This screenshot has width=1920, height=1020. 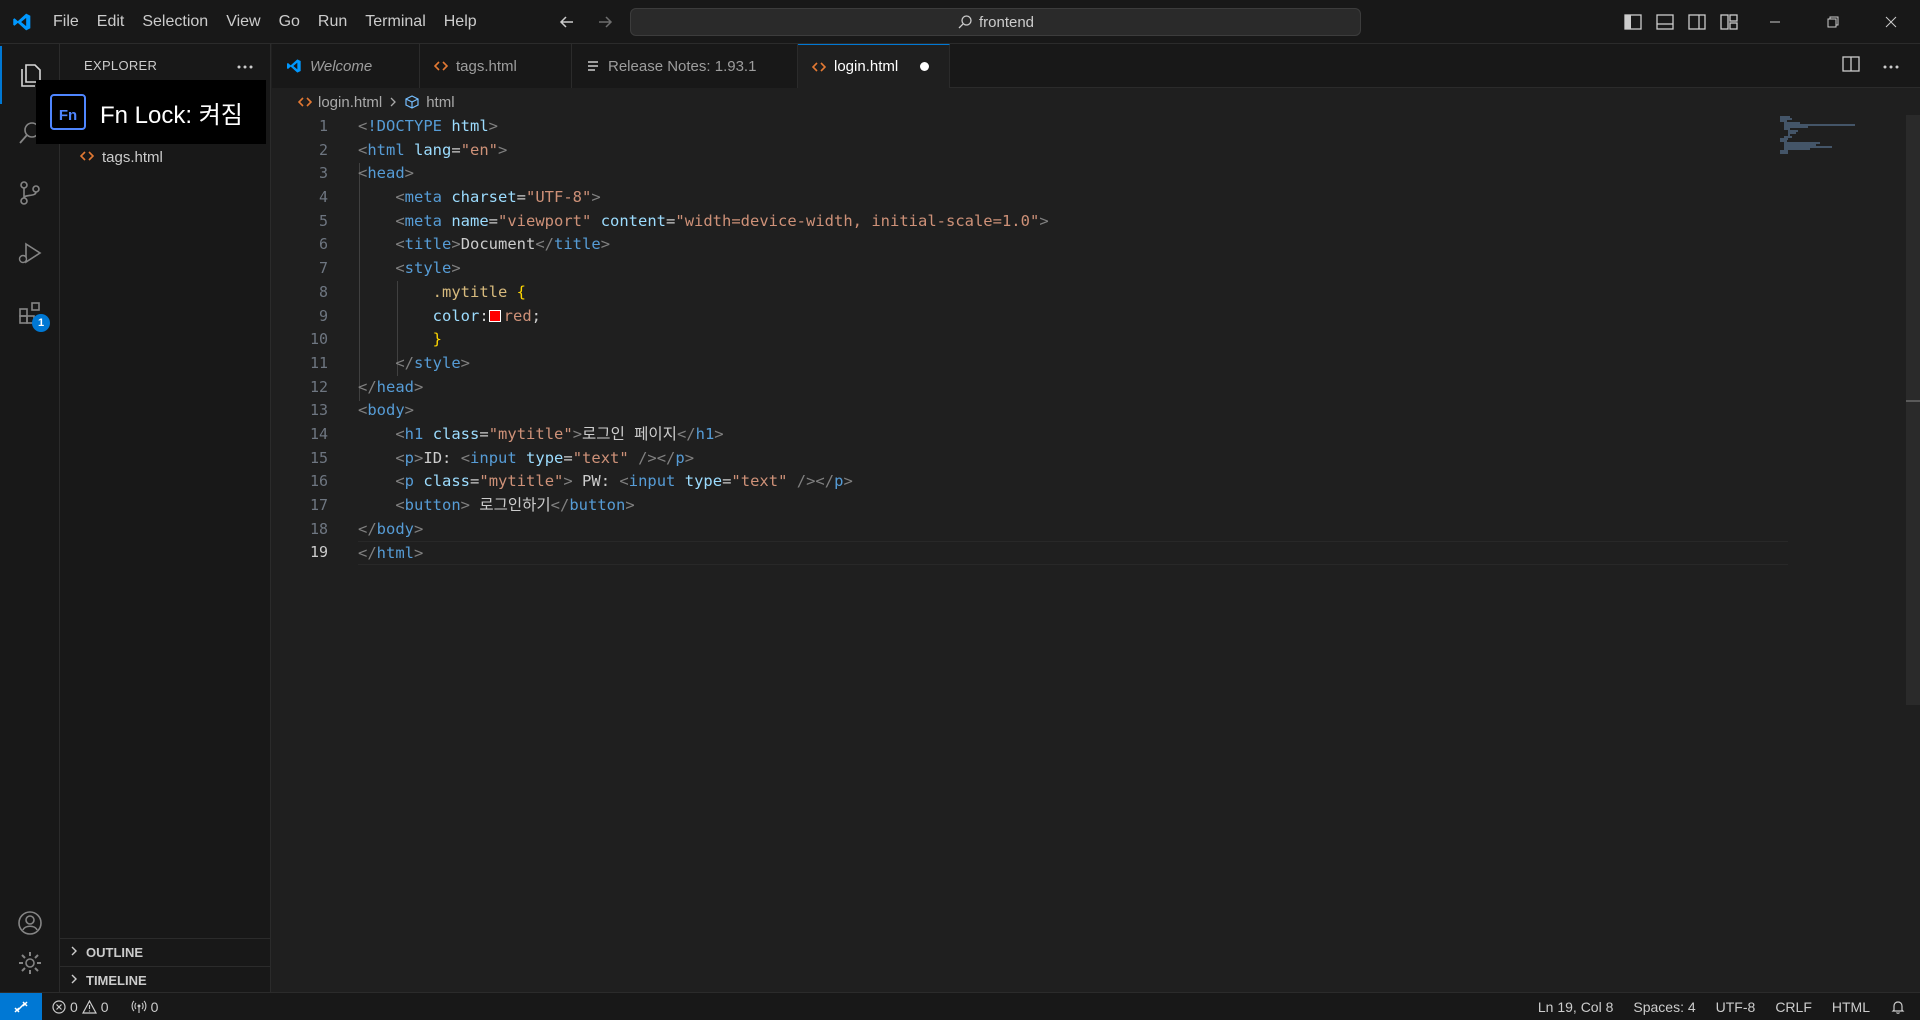 I want to click on line-number: 6, so click(x=323, y=244).